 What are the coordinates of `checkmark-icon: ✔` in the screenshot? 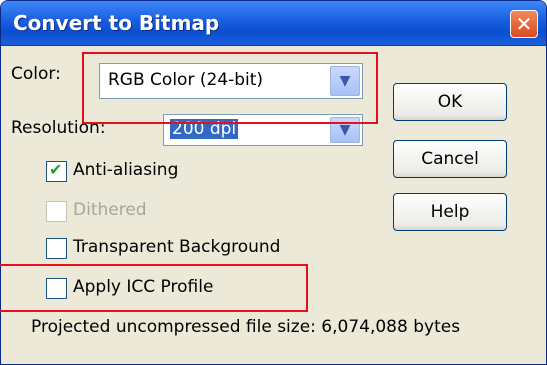 It's located at (56, 169).